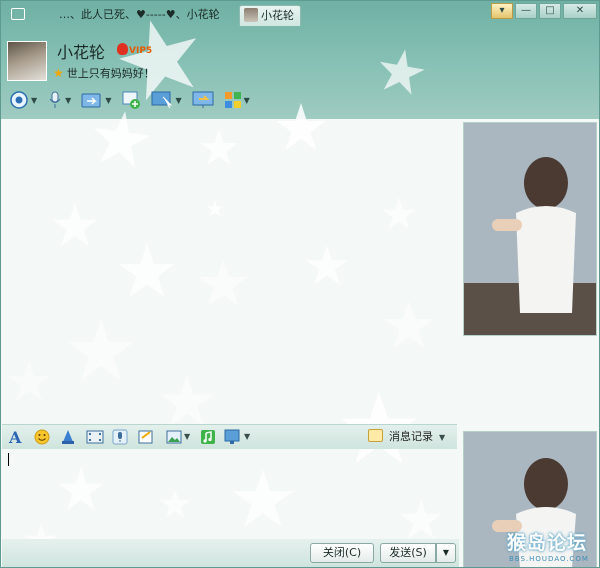  What do you see at coordinates (58, 73) in the screenshot?
I see `star-icon: ★` at bounding box center [58, 73].